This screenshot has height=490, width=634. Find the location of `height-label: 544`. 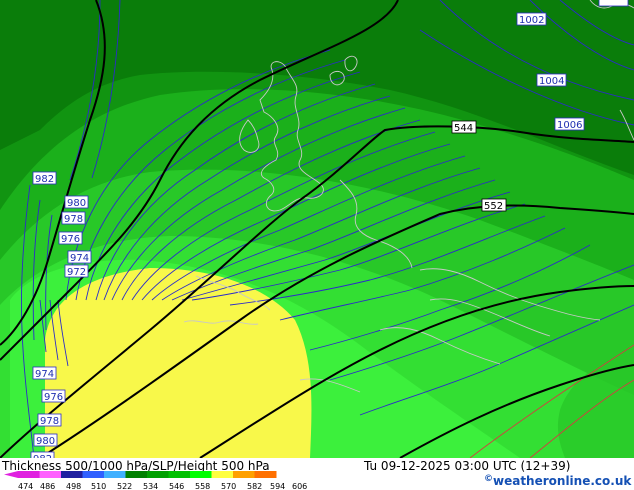

height-label: 544 is located at coordinates (464, 127).